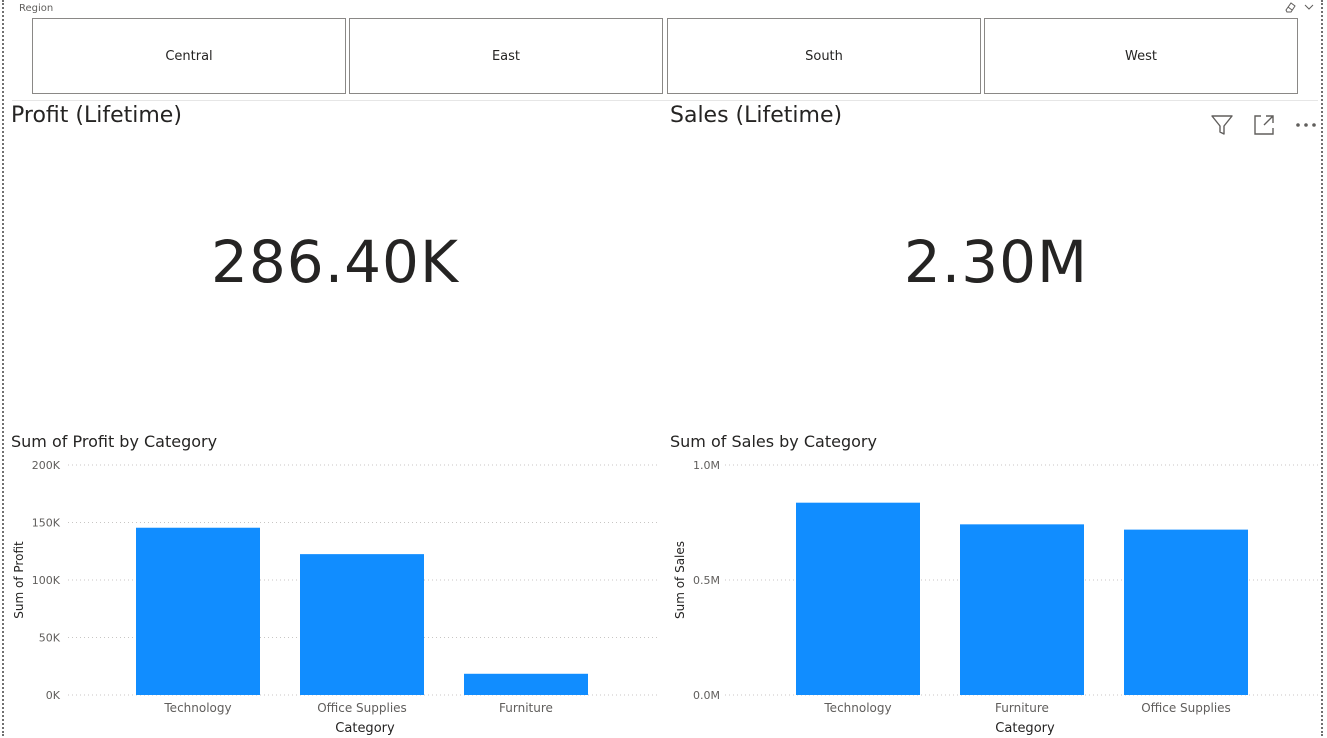 Image resolution: width=1327 pixels, height=738 pixels. Describe the element at coordinates (53, 695) in the screenshot. I see `profit-chart-y-tick-label: 0K` at that location.